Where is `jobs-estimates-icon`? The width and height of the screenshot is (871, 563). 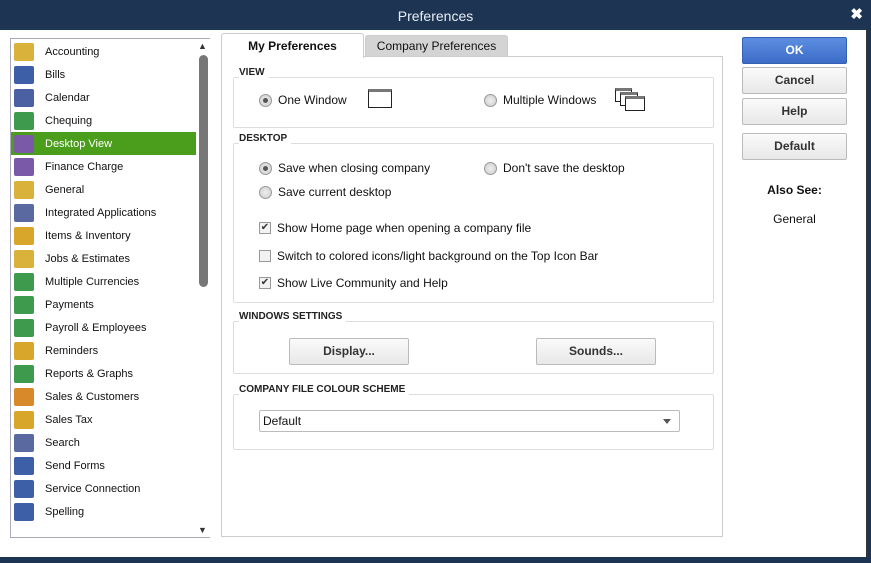
jobs-estimates-icon is located at coordinates (24, 258).